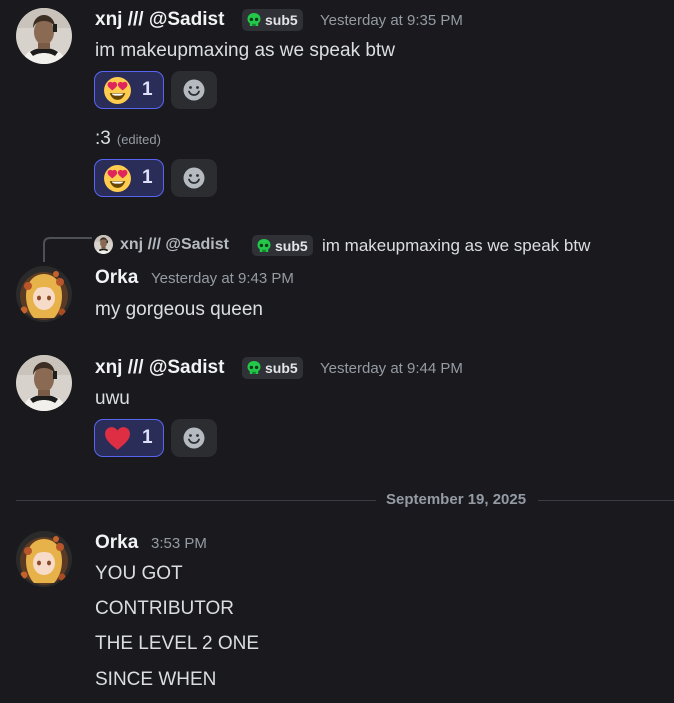 This screenshot has width=674, height=703. I want to click on message-text: uwu, so click(112, 398).